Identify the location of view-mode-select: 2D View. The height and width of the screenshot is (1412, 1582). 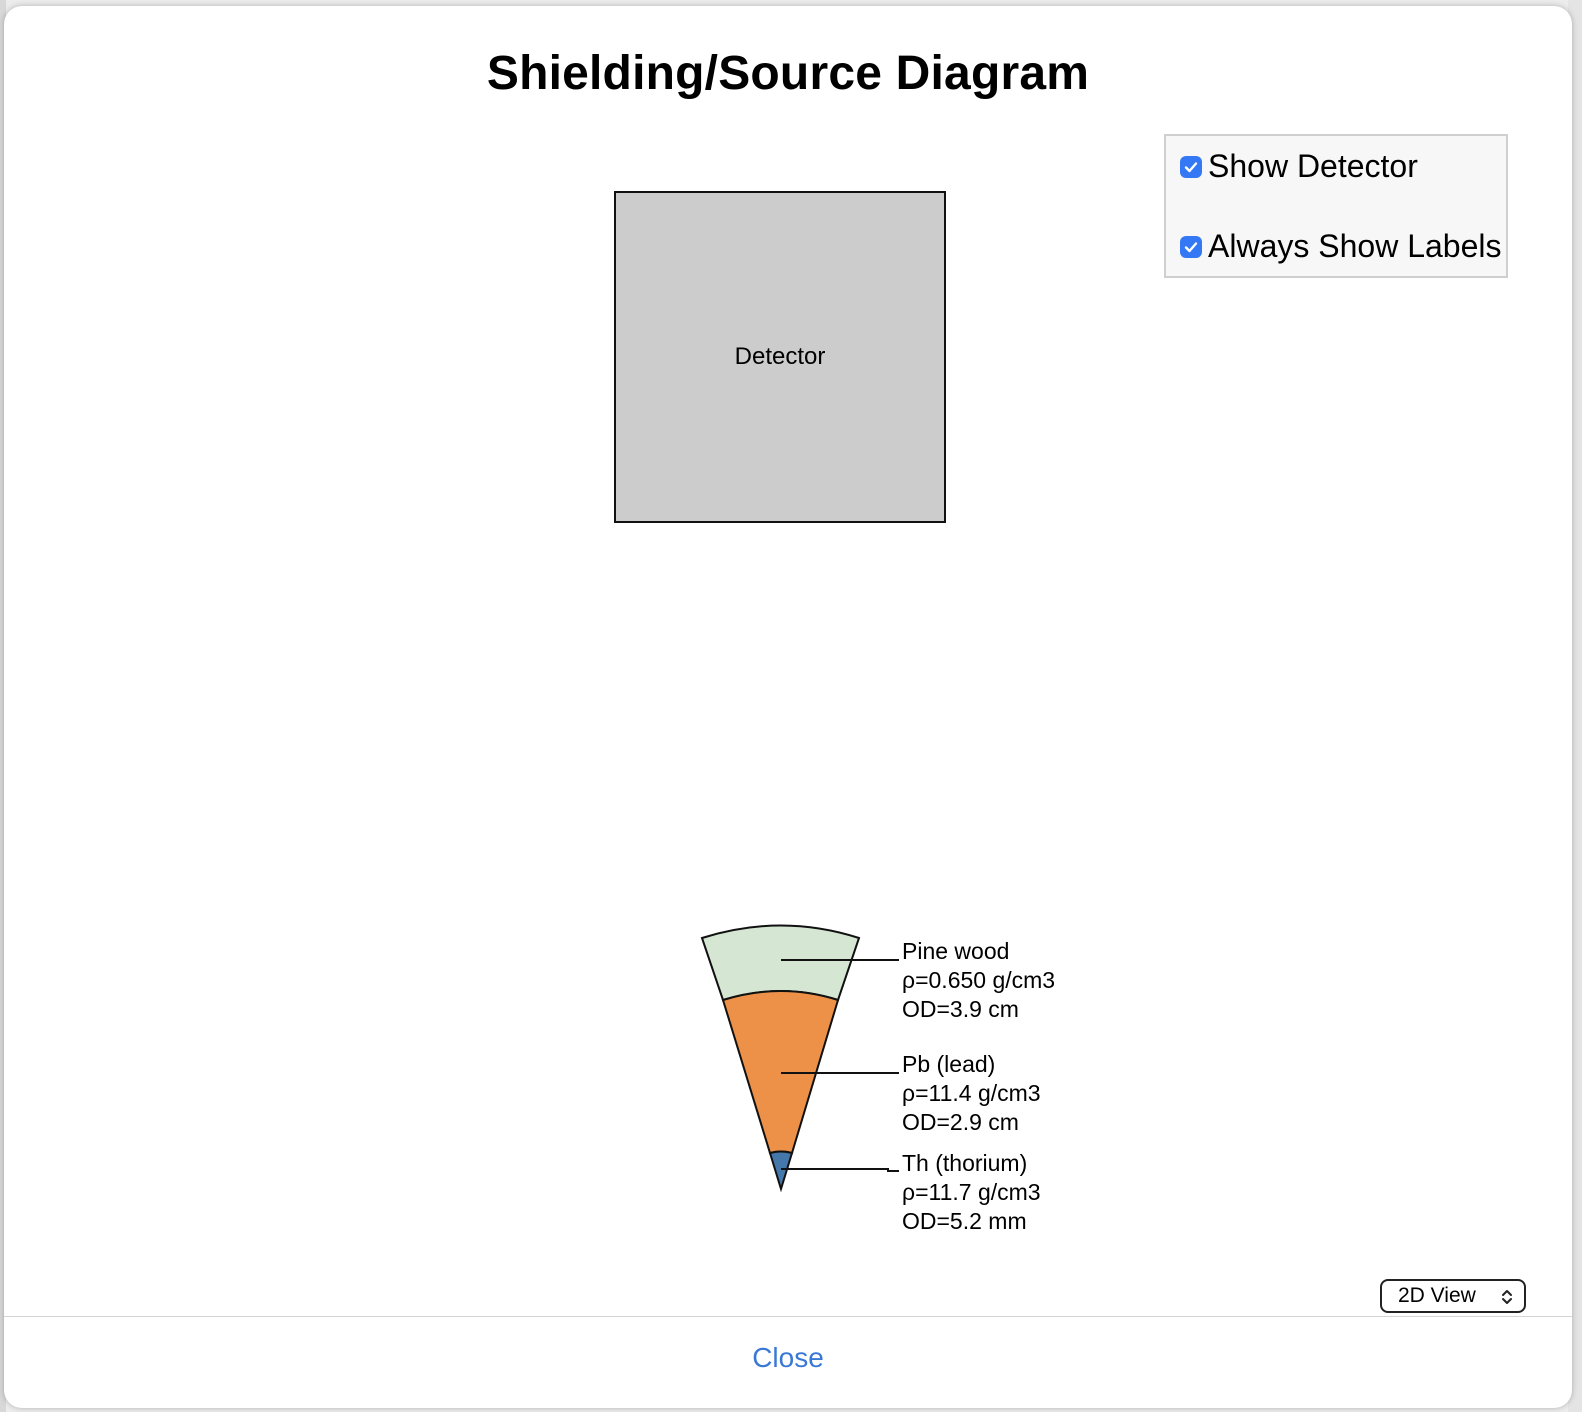
(1453, 1296).